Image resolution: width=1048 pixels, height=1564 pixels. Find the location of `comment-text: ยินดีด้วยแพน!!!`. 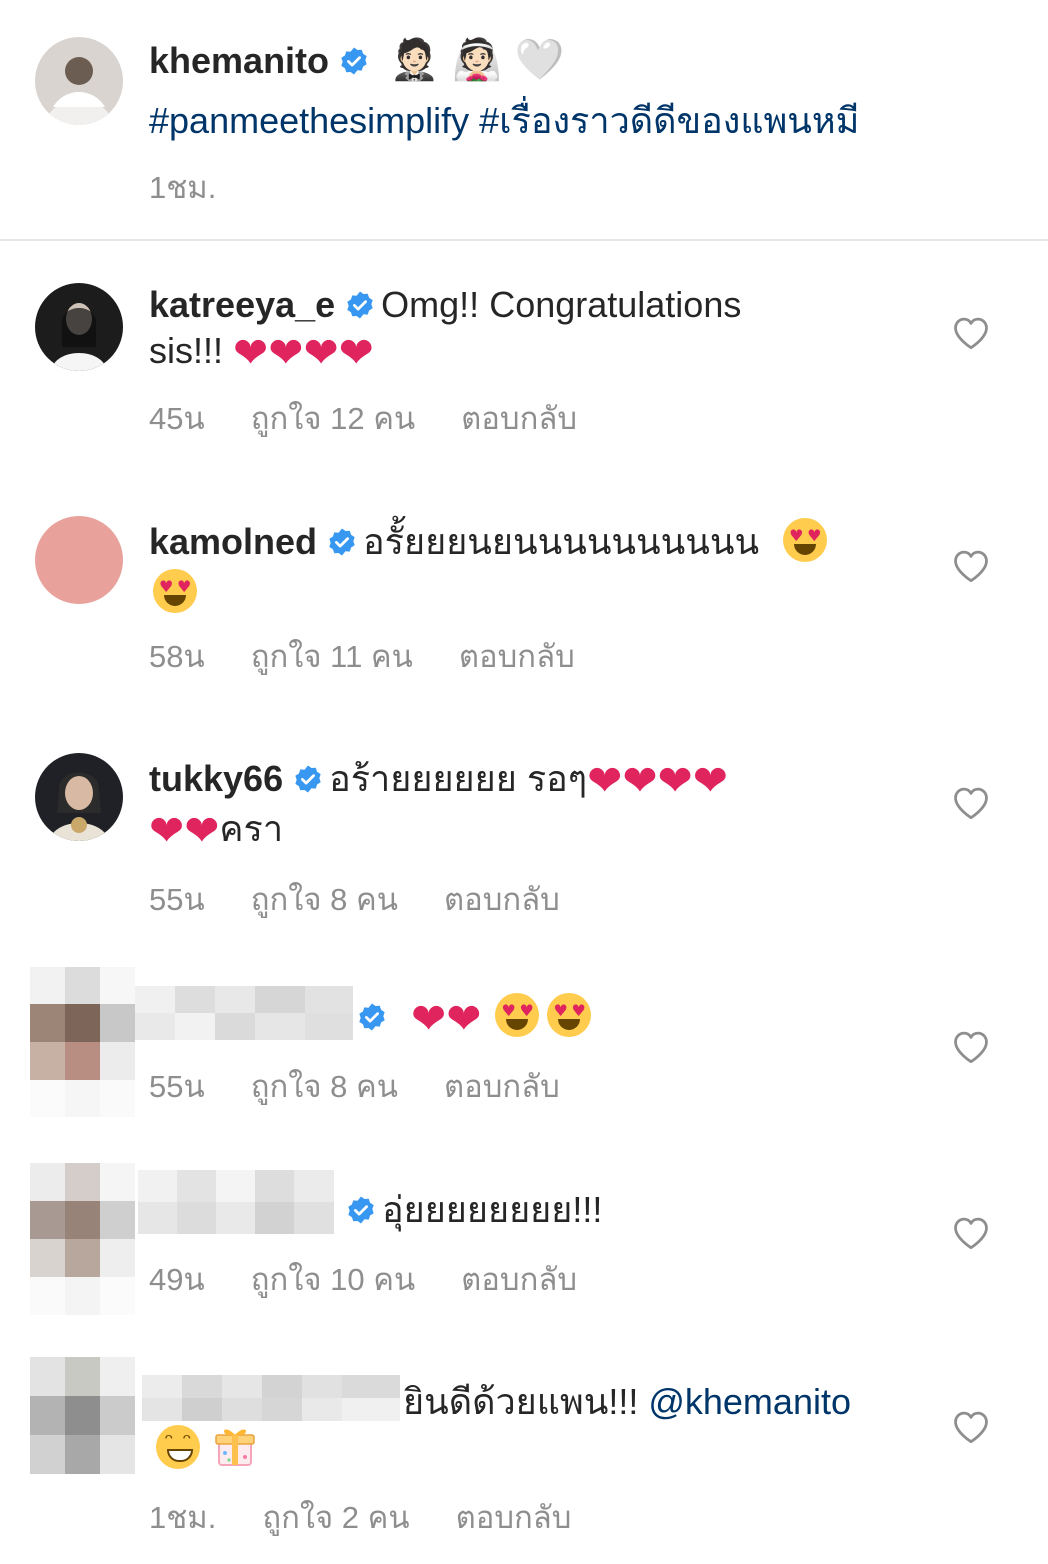

comment-text: ยินดีด้วยแพน!!! is located at coordinates (521, 1401).